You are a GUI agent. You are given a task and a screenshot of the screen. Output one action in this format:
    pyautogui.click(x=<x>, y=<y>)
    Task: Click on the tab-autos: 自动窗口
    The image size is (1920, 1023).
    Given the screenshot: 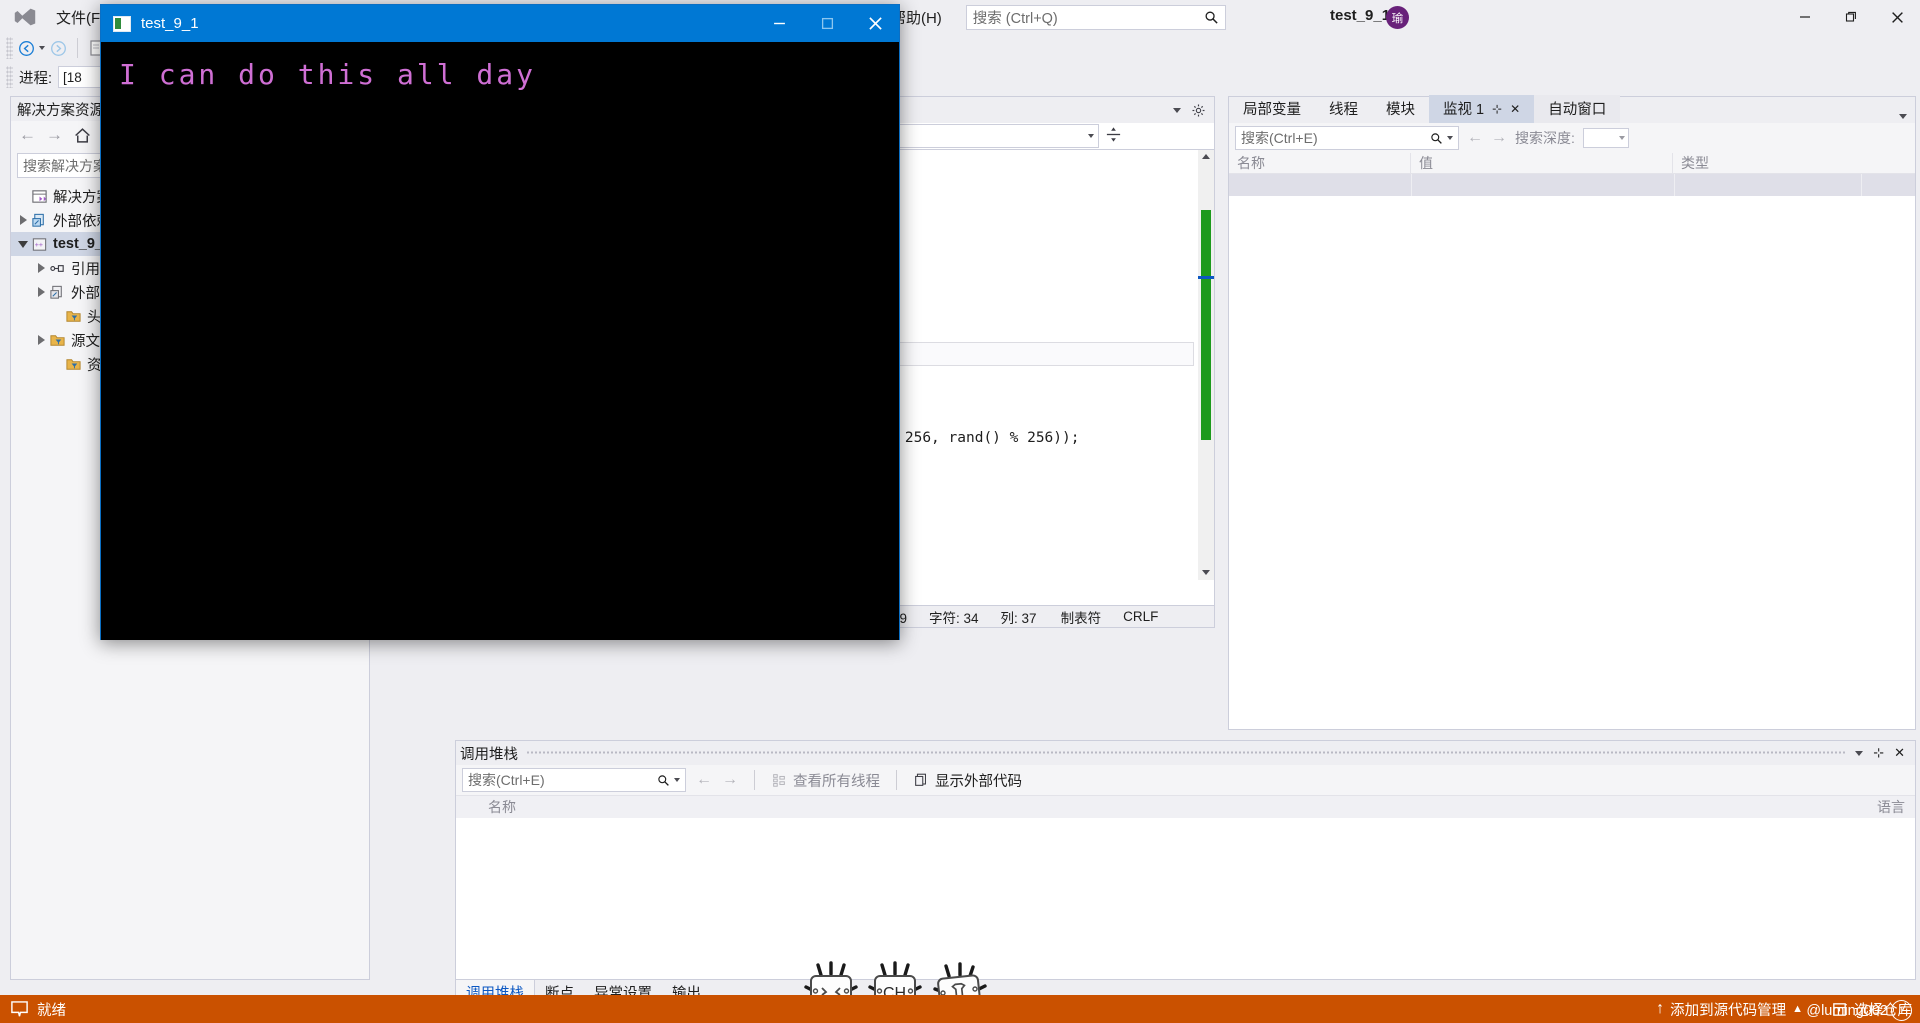 What is the action you would take?
    pyautogui.click(x=1577, y=109)
    